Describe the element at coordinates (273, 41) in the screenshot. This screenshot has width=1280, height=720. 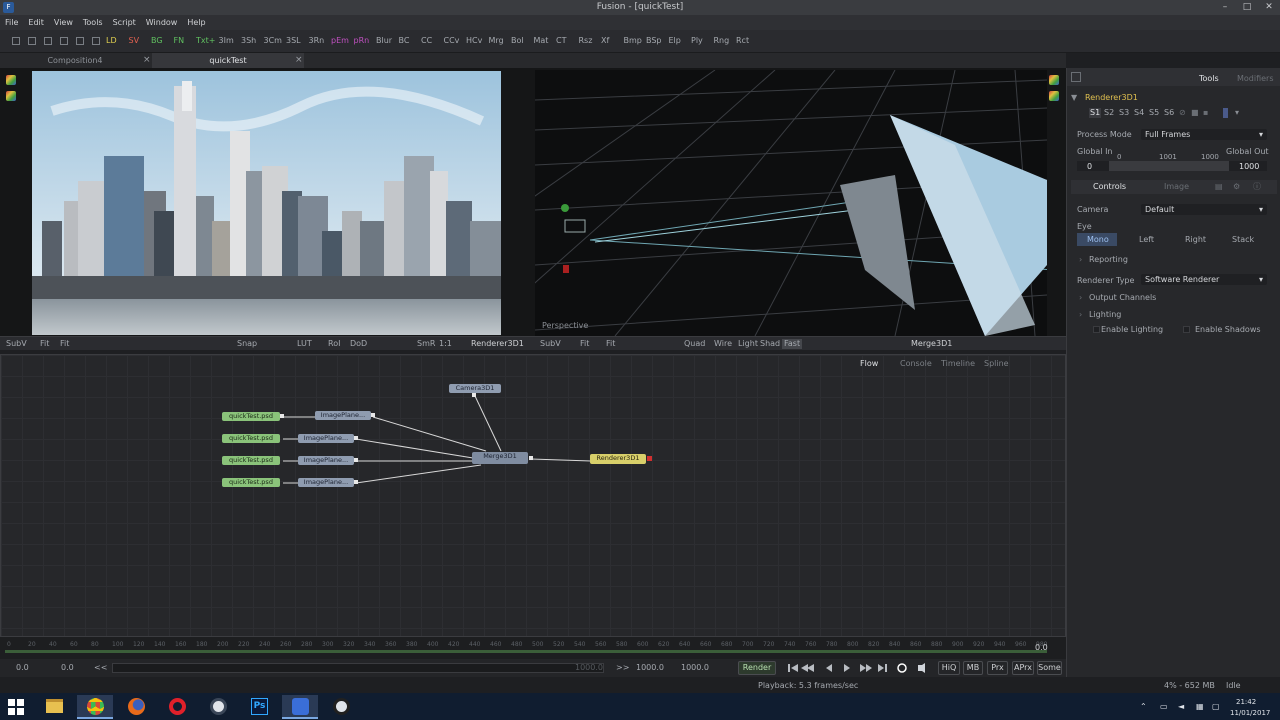
I see `toolbar-button-3cm: 3Cm` at that location.